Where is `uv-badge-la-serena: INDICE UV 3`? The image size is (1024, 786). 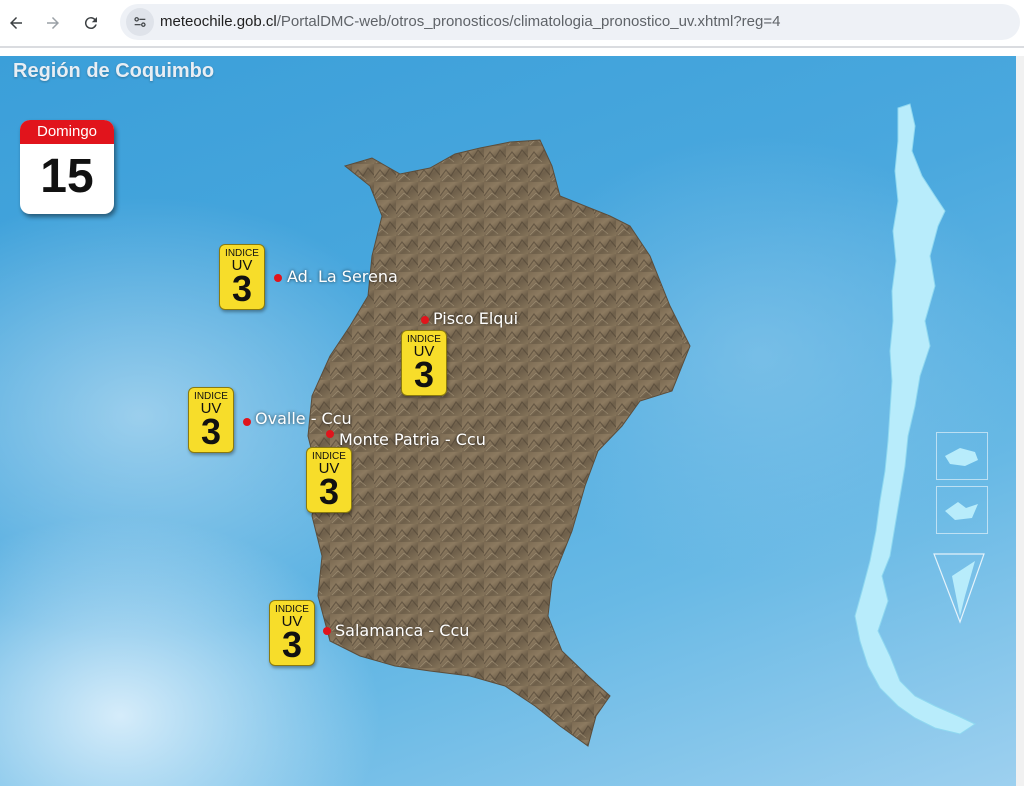
uv-badge-la-serena: INDICE UV 3 is located at coordinates (242, 277).